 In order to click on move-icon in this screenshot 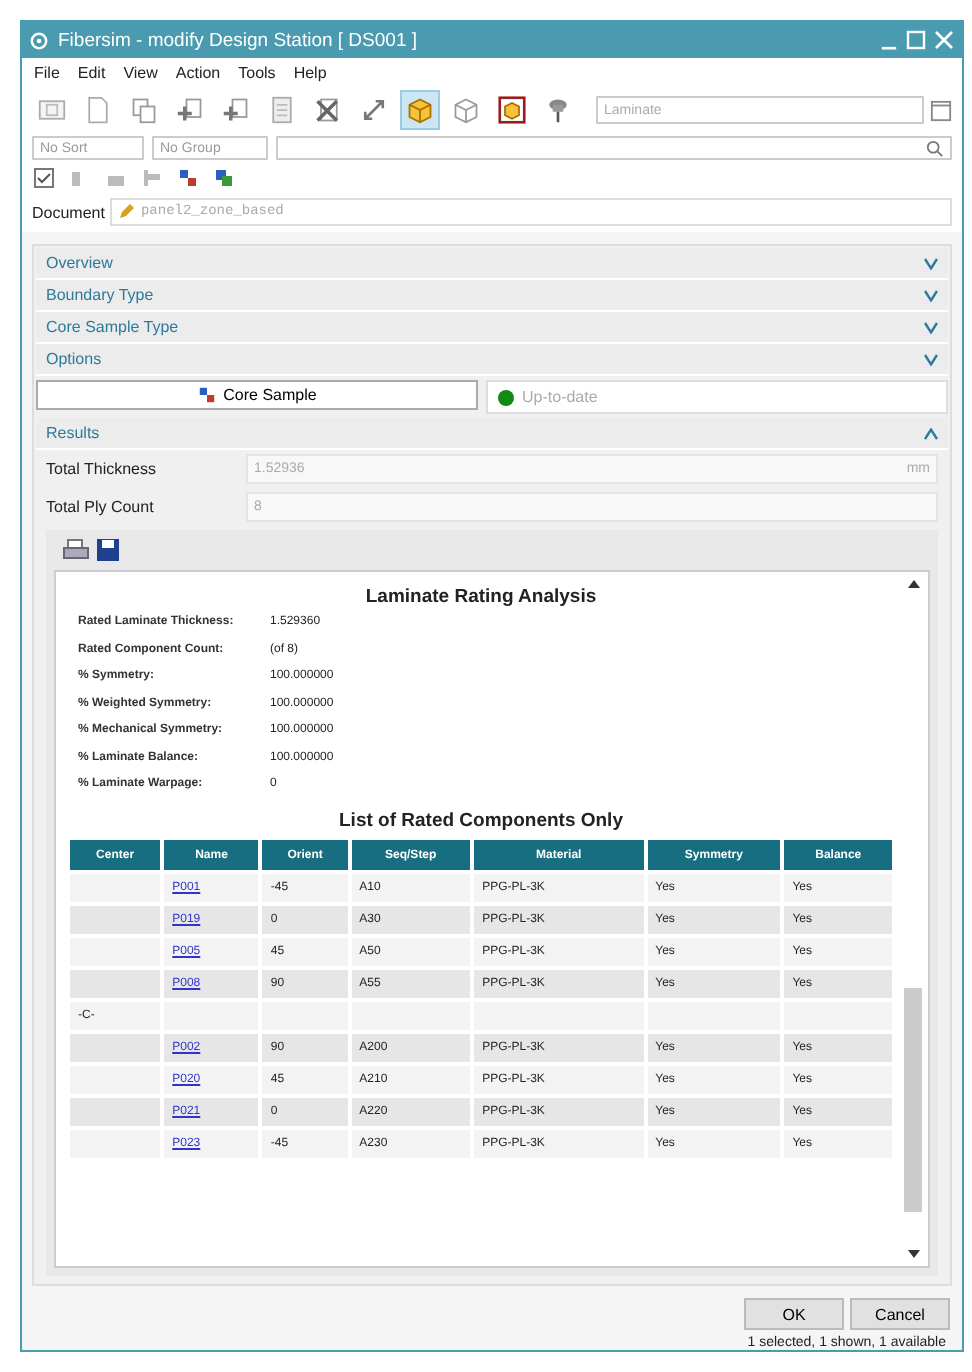, I will do `click(374, 110)`.